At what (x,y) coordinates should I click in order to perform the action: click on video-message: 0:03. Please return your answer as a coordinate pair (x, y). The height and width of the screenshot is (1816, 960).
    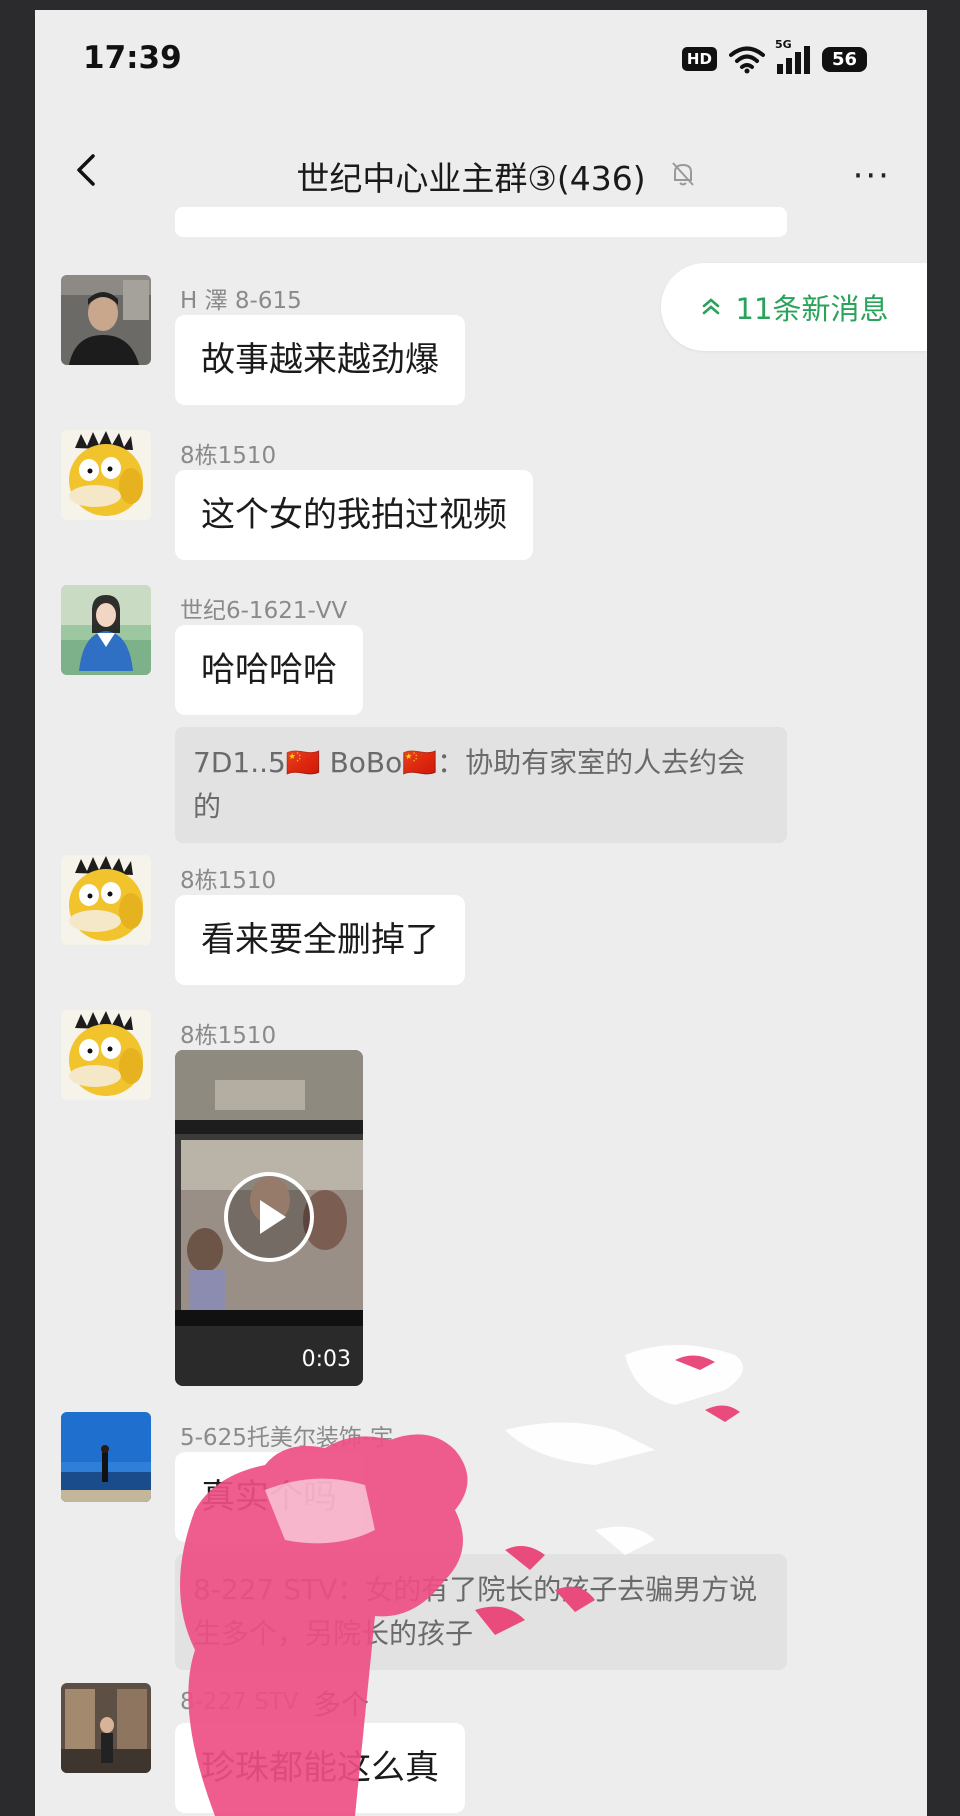
    Looking at the image, I should click on (269, 1218).